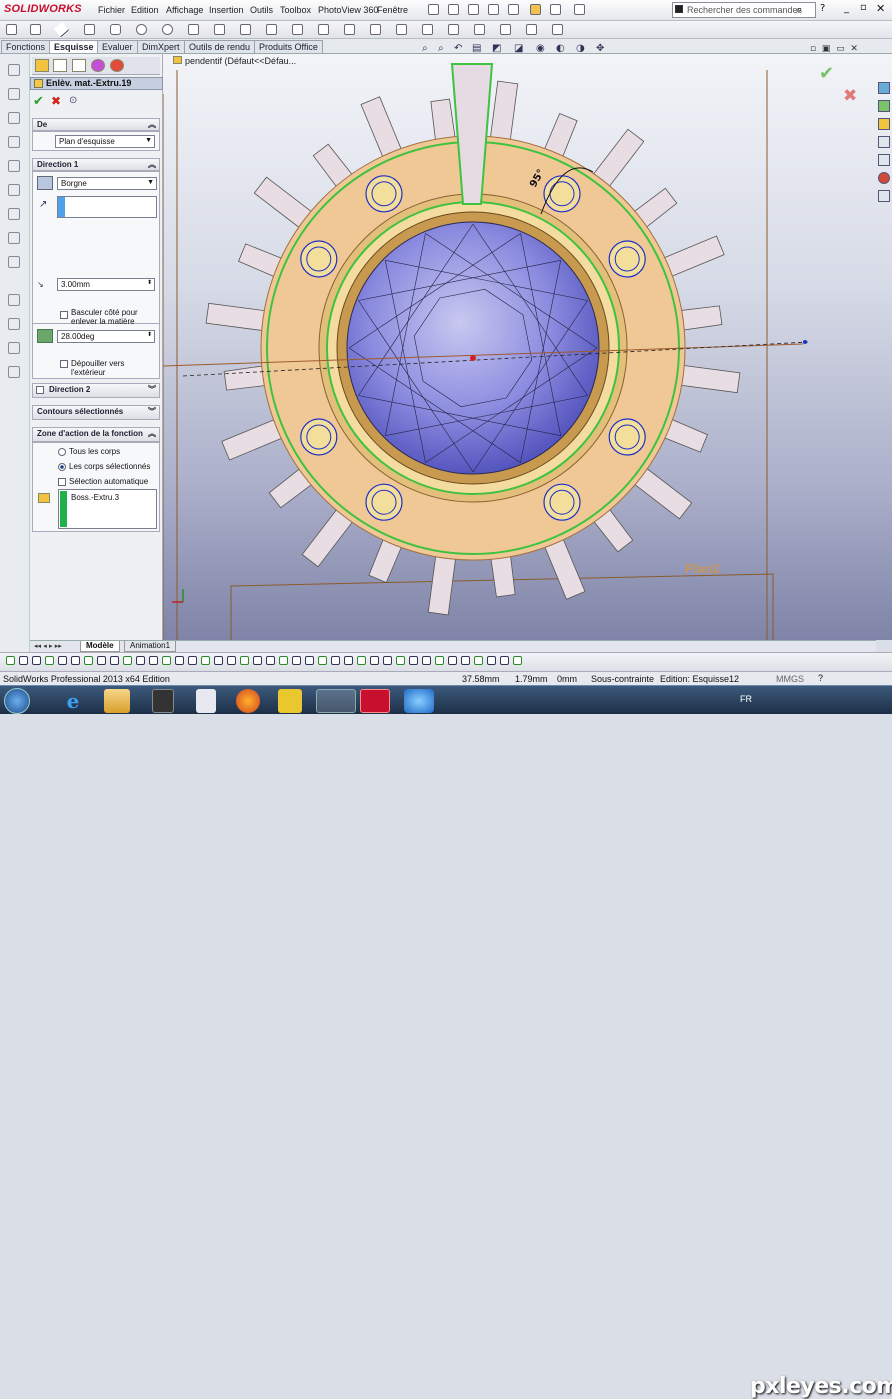  What do you see at coordinates (513, 9) in the screenshot?
I see `undo-icon` at bounding box center [513, 9].